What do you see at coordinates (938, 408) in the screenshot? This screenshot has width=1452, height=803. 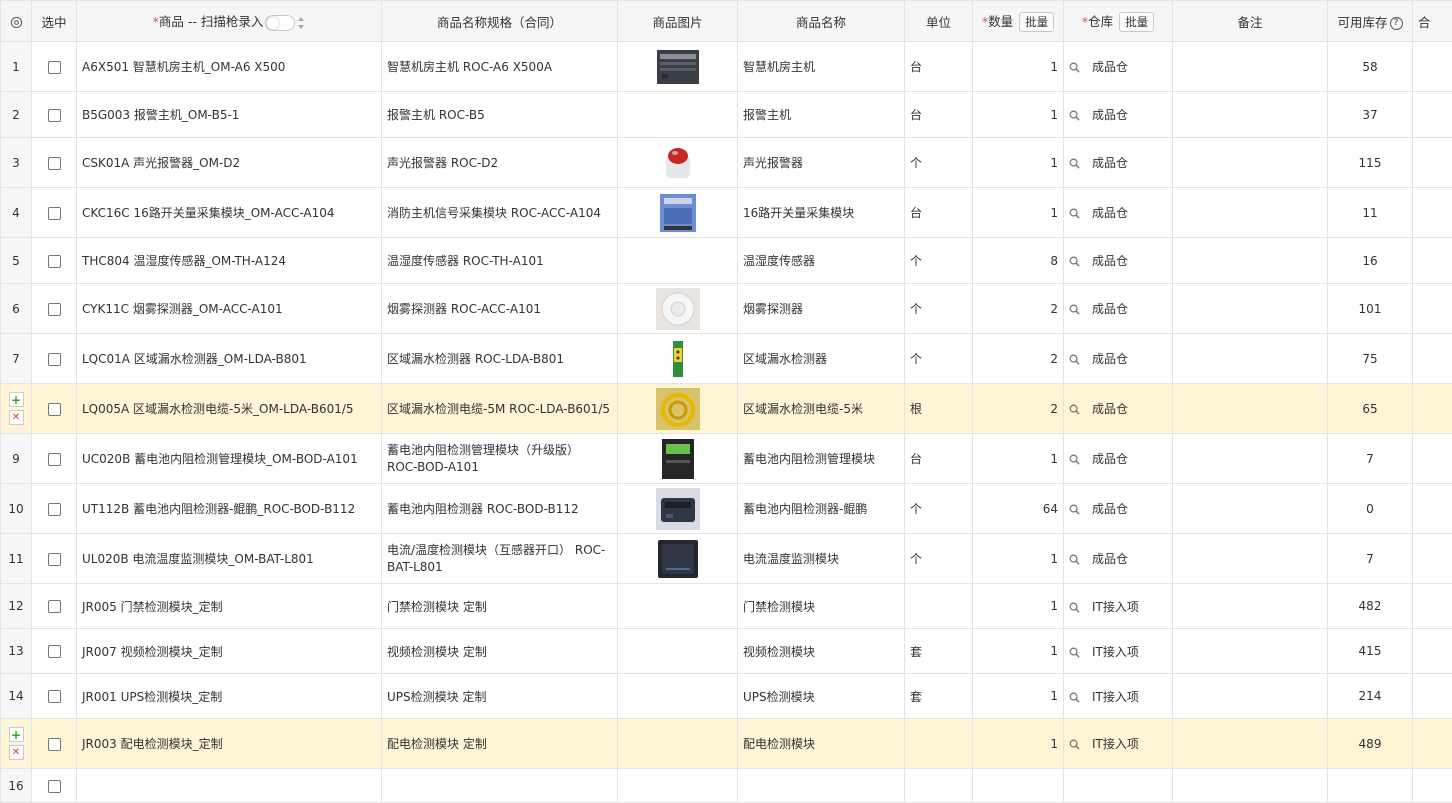 I see `unit-cell: 根` at bounding box center [938, 408].